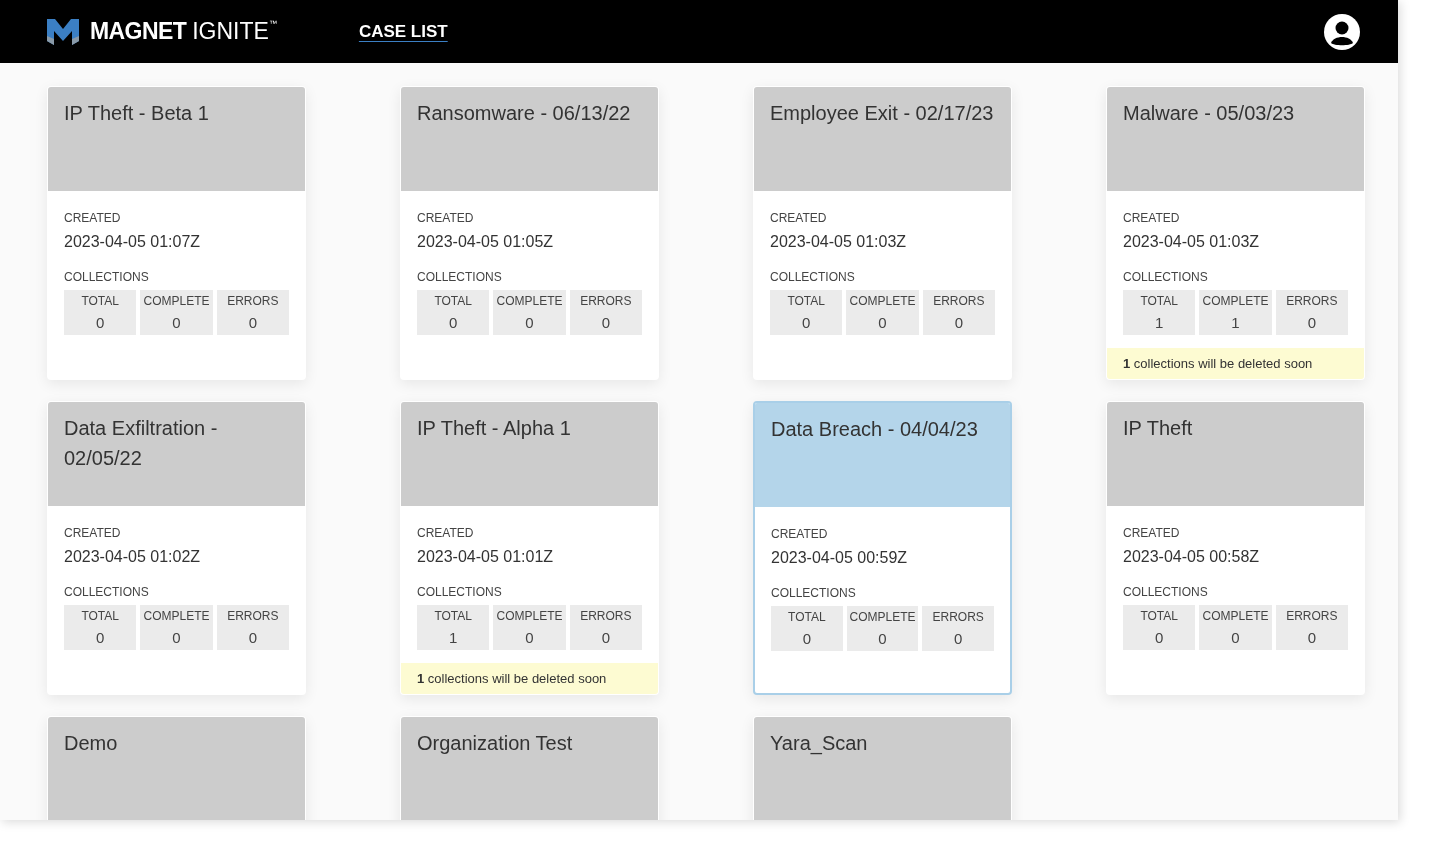  Describe the element at coordinates (403, 31) in the screenshot. I see `case-list-link: CASE LIST` at that location.